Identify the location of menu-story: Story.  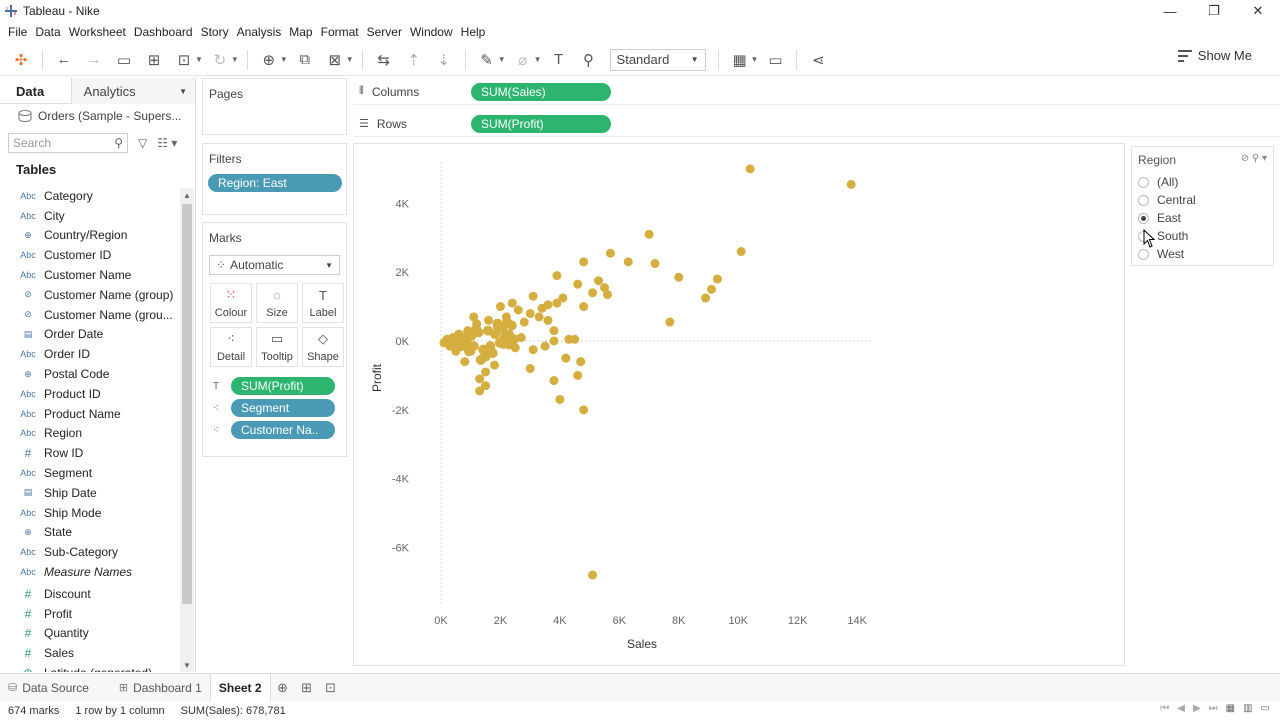
(215, 32).